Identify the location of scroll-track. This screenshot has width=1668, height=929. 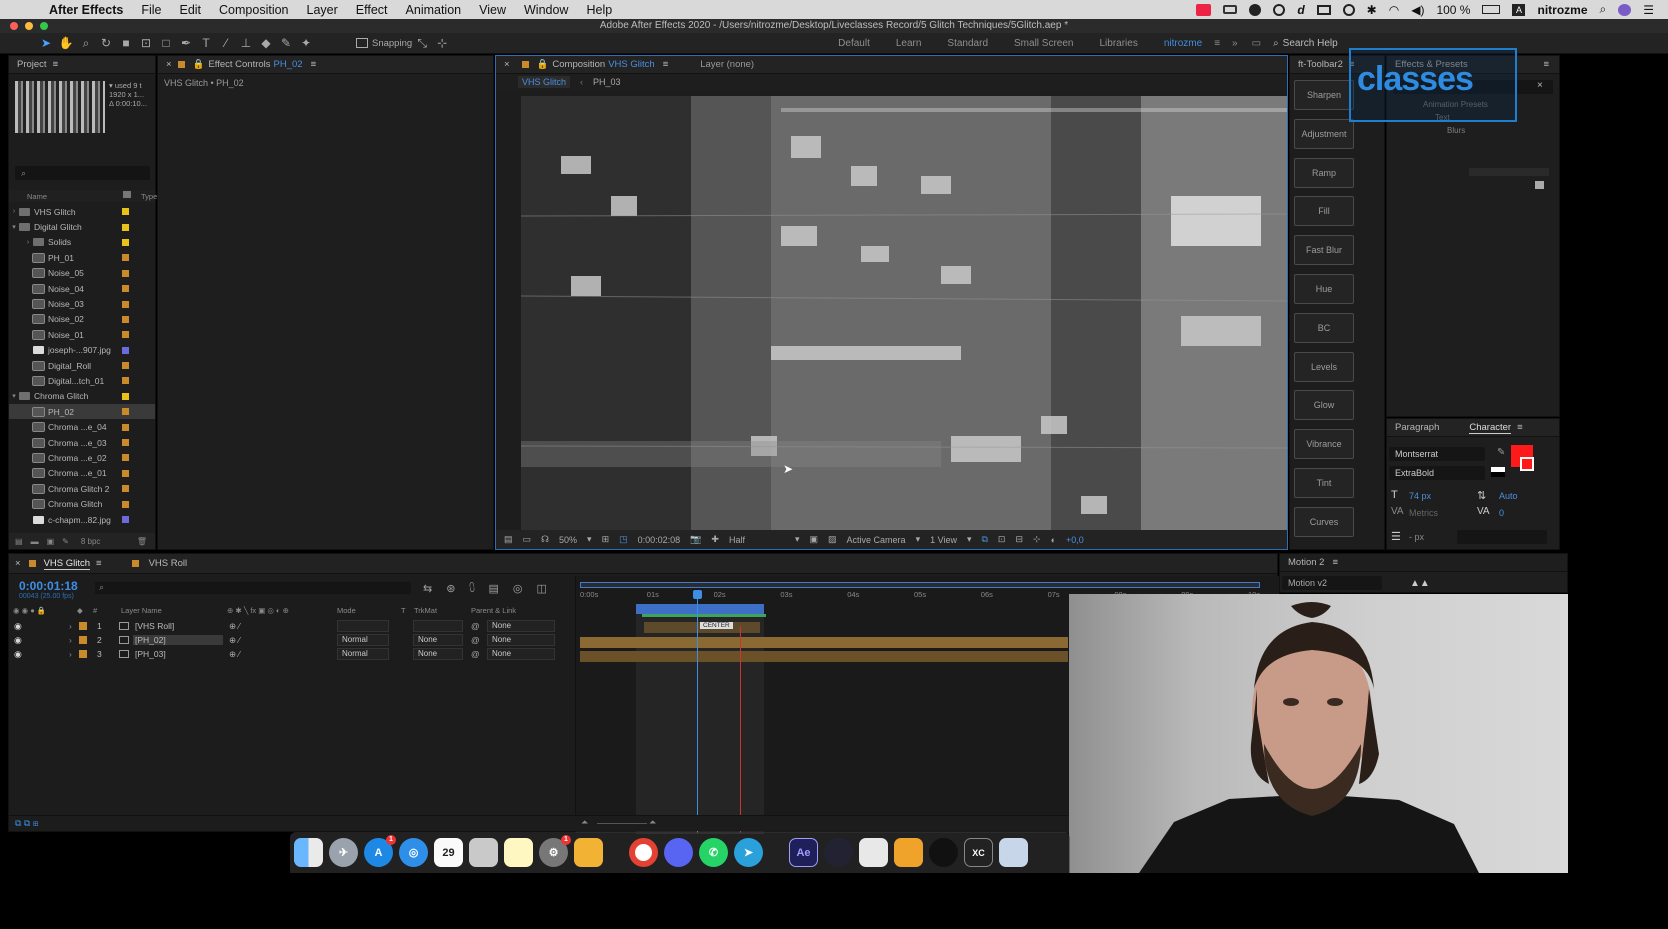
(1509, 172).